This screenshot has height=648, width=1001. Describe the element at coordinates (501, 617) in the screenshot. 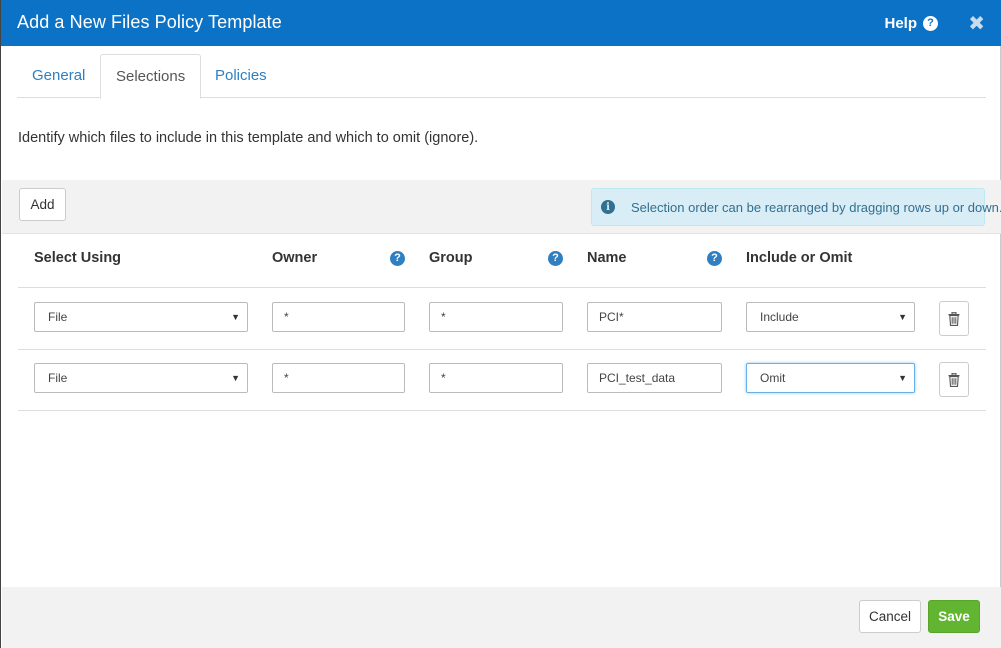

I see `dialog-footer: Cancel Save` at that location.